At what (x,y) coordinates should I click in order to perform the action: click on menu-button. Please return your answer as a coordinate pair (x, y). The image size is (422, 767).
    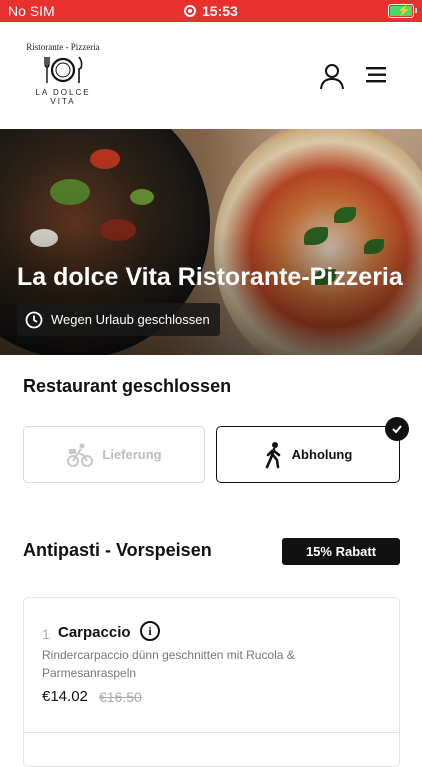
    Looking at the image, I should click on (377, 75).